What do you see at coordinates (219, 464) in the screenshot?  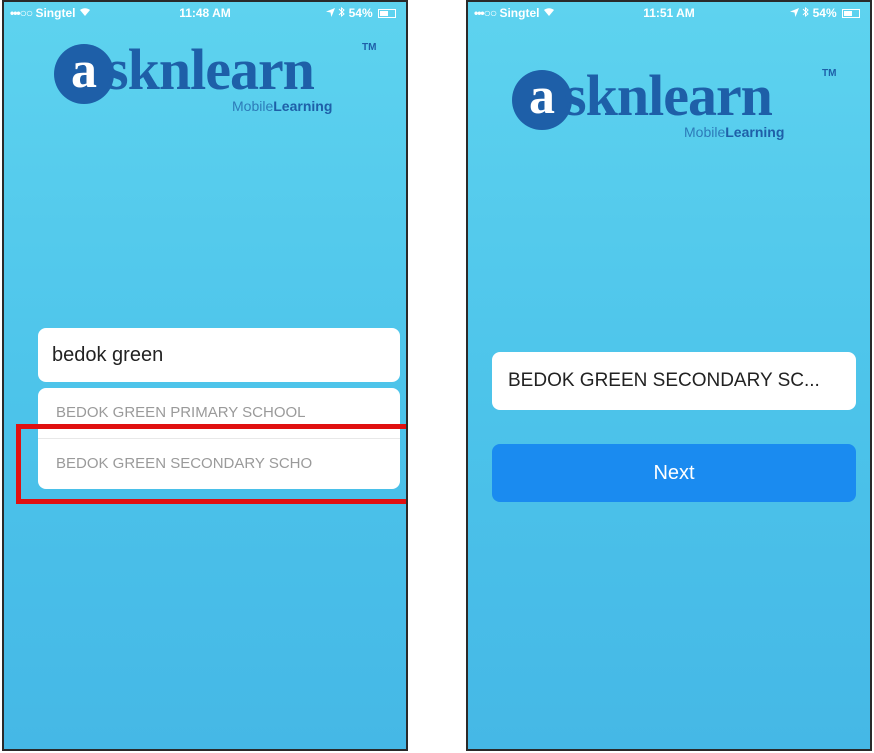 I see `suggestion-item-secondary: BEDOK GREEN SECONDARY SCHO` at bounding box center [219, 464].